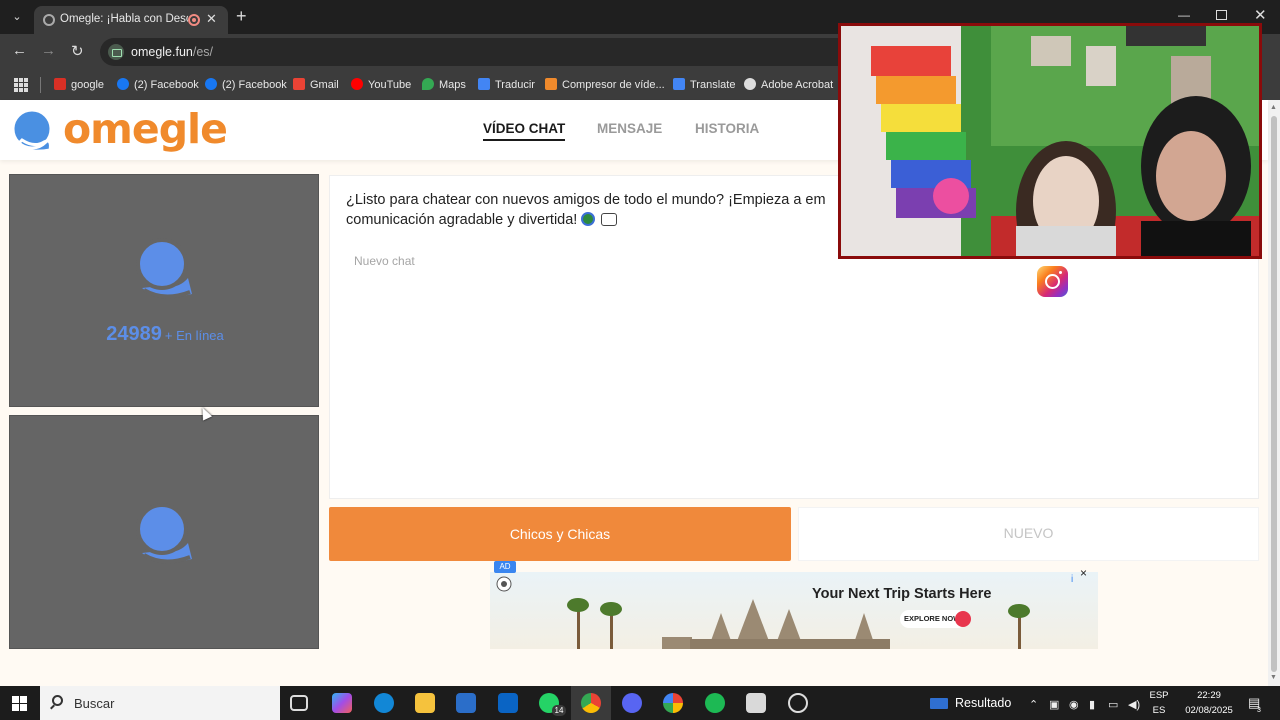  I want to click on outlook-icon, so click(508, 703).